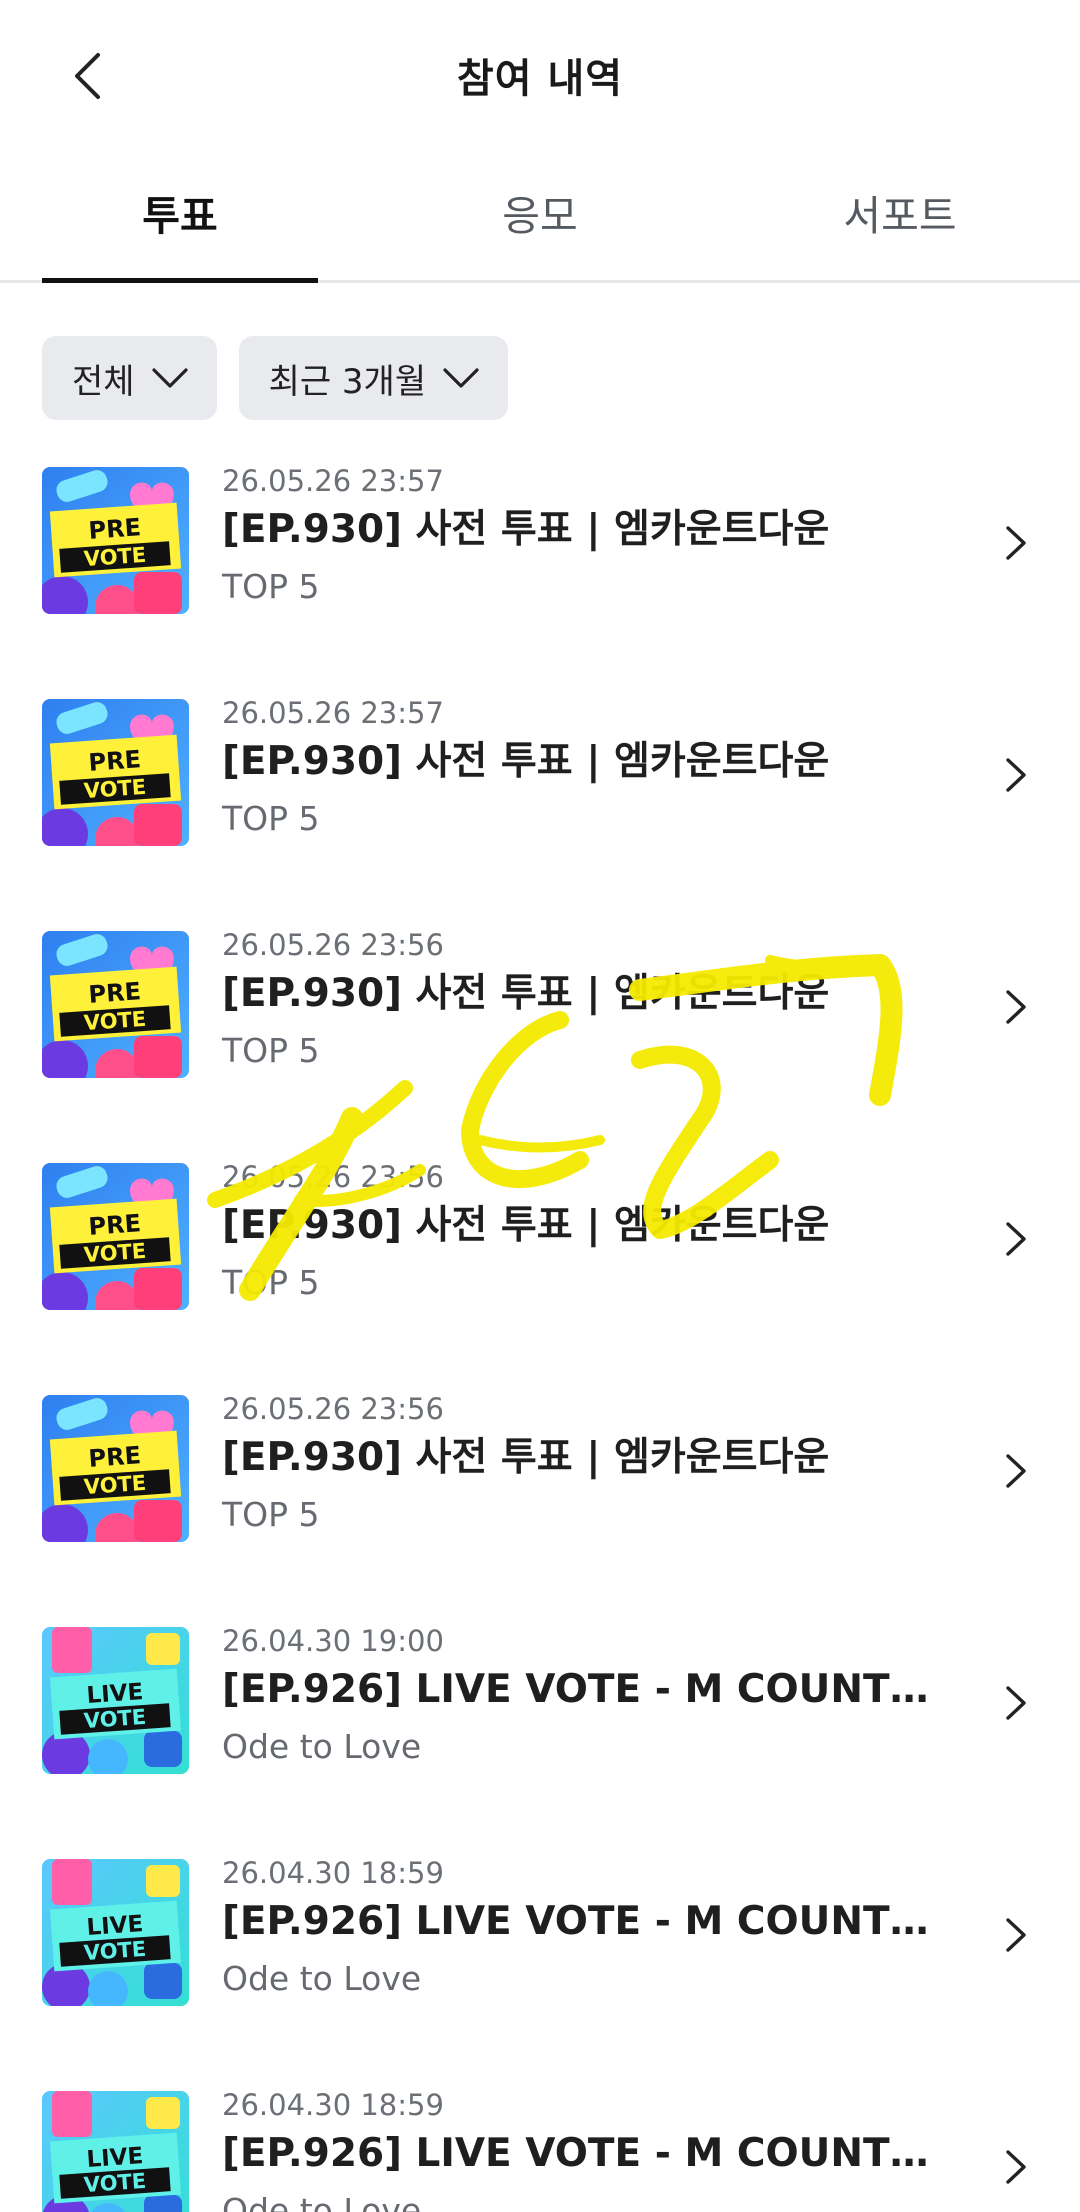  What do you see at coordinates (900, 212) in the screenshot?
I see `tab-support: 서포트` at bounding box center [900, 212].